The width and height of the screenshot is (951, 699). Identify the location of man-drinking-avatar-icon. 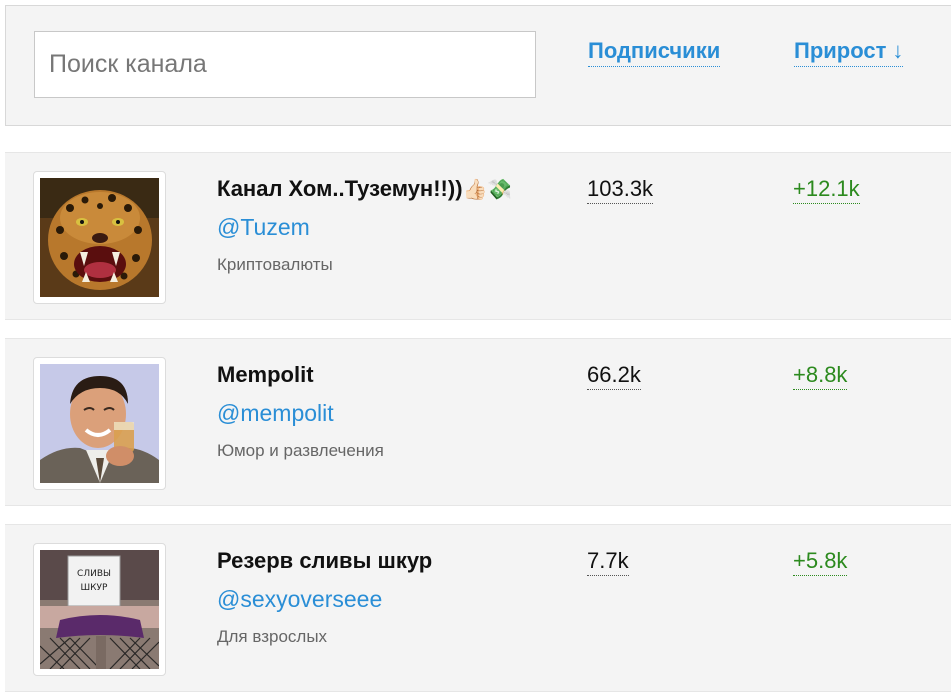
(99, 423).